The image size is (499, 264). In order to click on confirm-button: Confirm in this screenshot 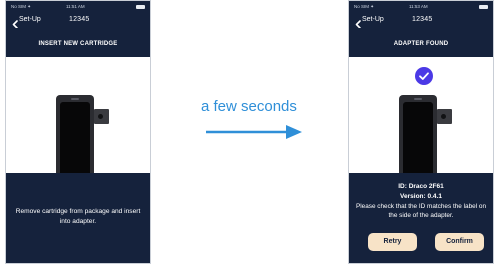, I will do `click(459, 242)`.